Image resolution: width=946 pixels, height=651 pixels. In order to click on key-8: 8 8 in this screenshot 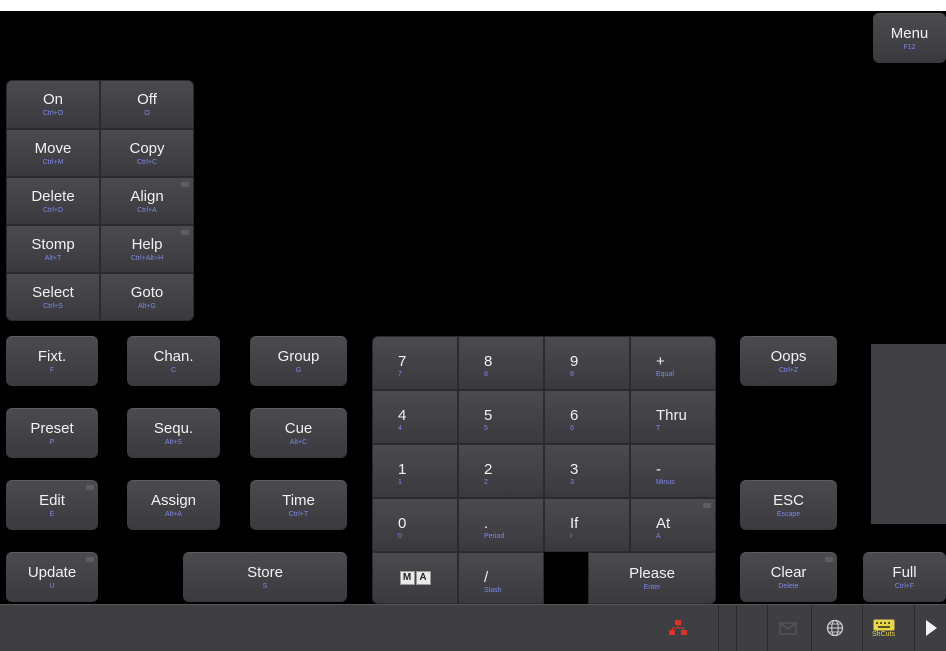, I will do `click(501, 363)`.